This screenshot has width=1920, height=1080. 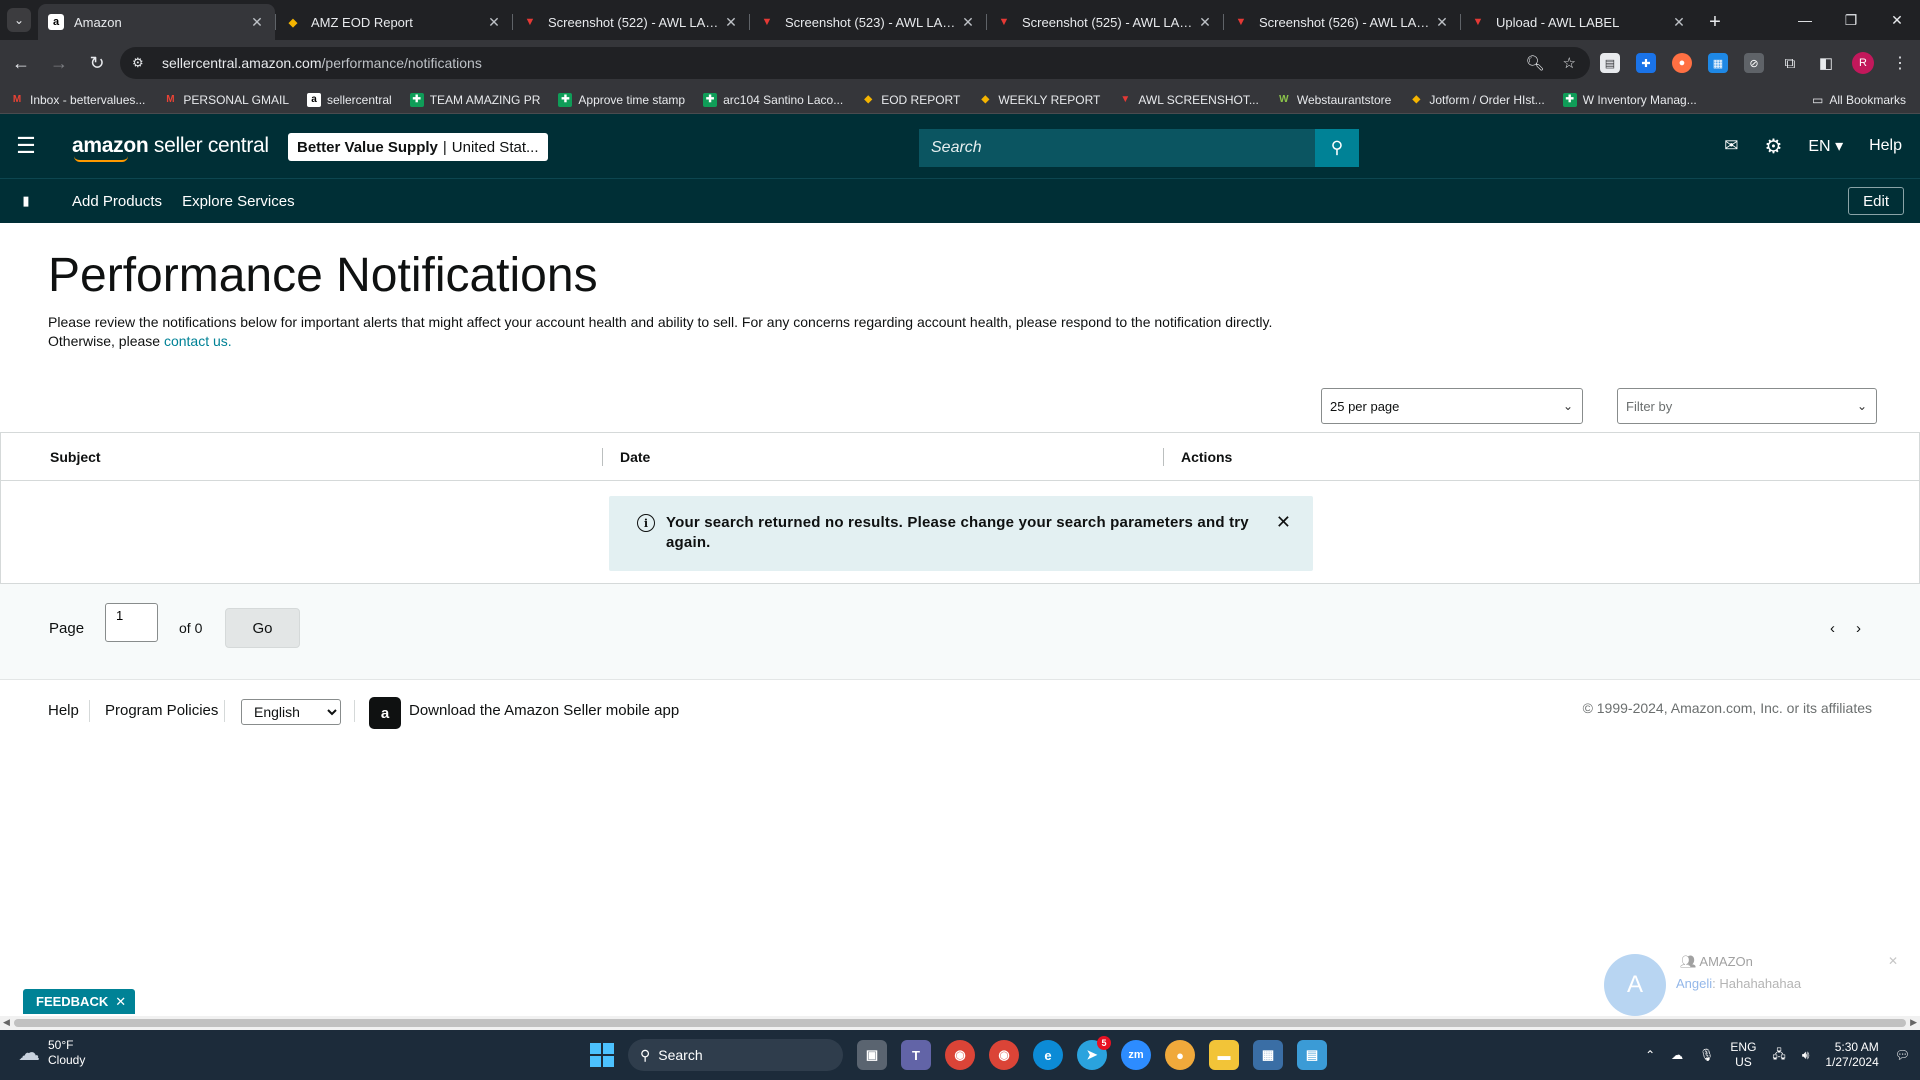 What do you see at coordinates (1832, 628) in the screenshot?
I see `chevron-left-icon: ‹` at bounding box center [1832, 628].